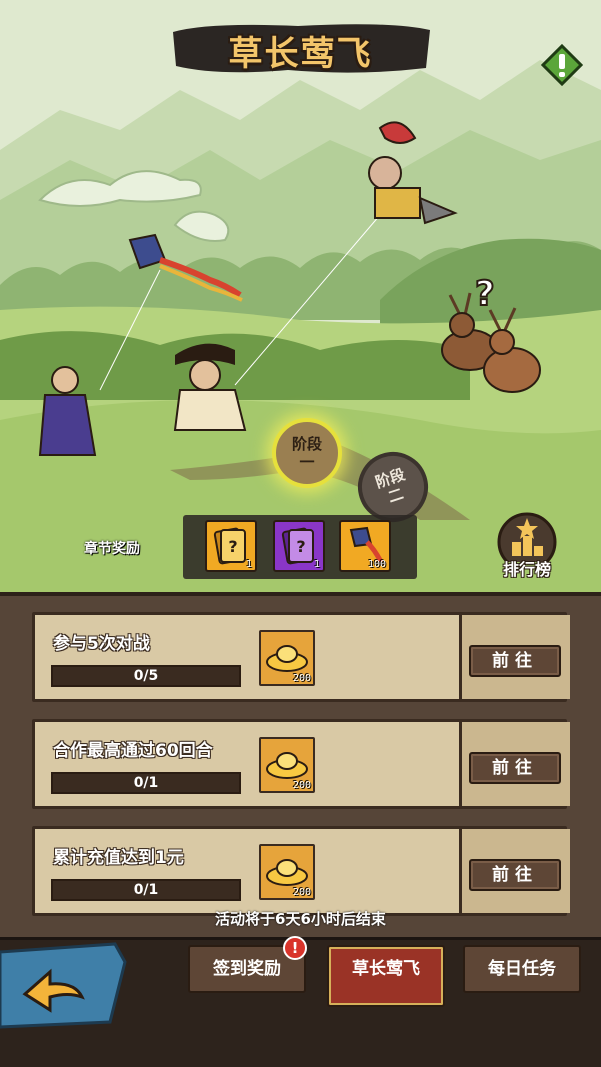 This screenshot has width=601, height=1067. What do you see at coordinates (112, 549) in the screenshot?
I see `chapter-rewards-label: 章节奖励` at bounding box center [112, 549].